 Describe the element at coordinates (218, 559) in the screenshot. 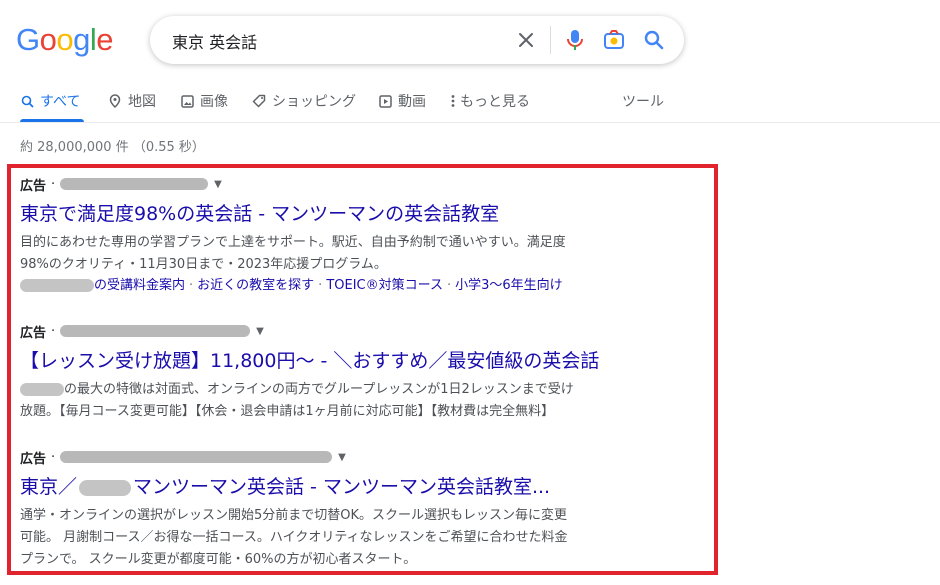

I see `desc-line: プランで。 スクール変更が都度可能・60%の方が初心者スタート。` at that location.